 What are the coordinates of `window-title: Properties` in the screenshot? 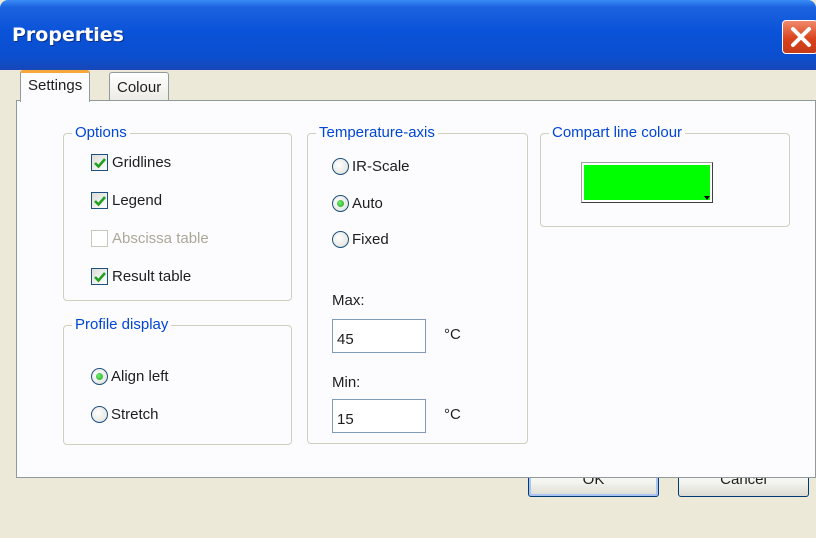 It's located at (68, 35).